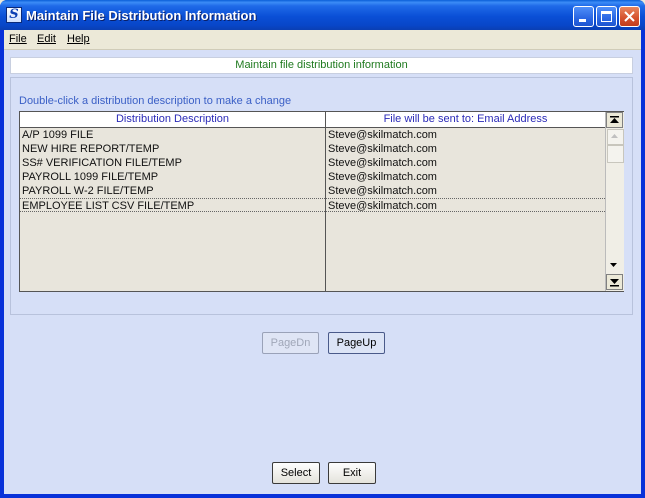 This screenshot has width=645, height=498. What do you see at coordinates (312, 191) in the screenshot?
I see `table-row: PAYROLL W-2 FILE/TEMP Steve@skilmatch.com` at bounding box center [312, 191].